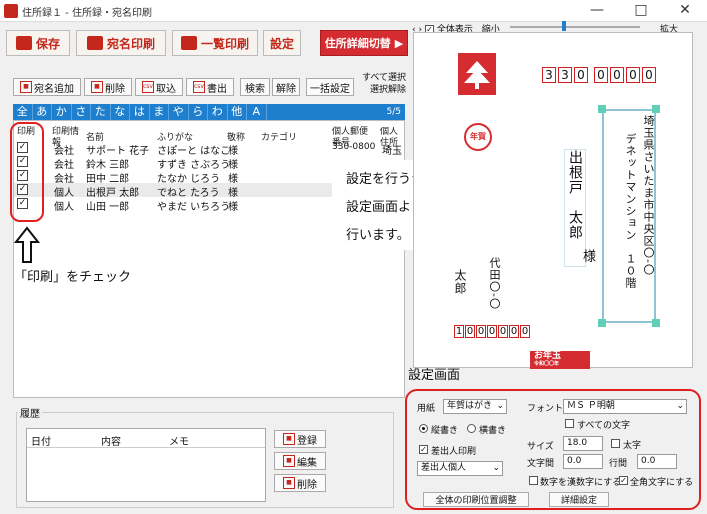 This screenshot has height=514, width=707. Describe the element at coordinates (198, 112) in the screenshot. I see `index-tab: ら` at that location.